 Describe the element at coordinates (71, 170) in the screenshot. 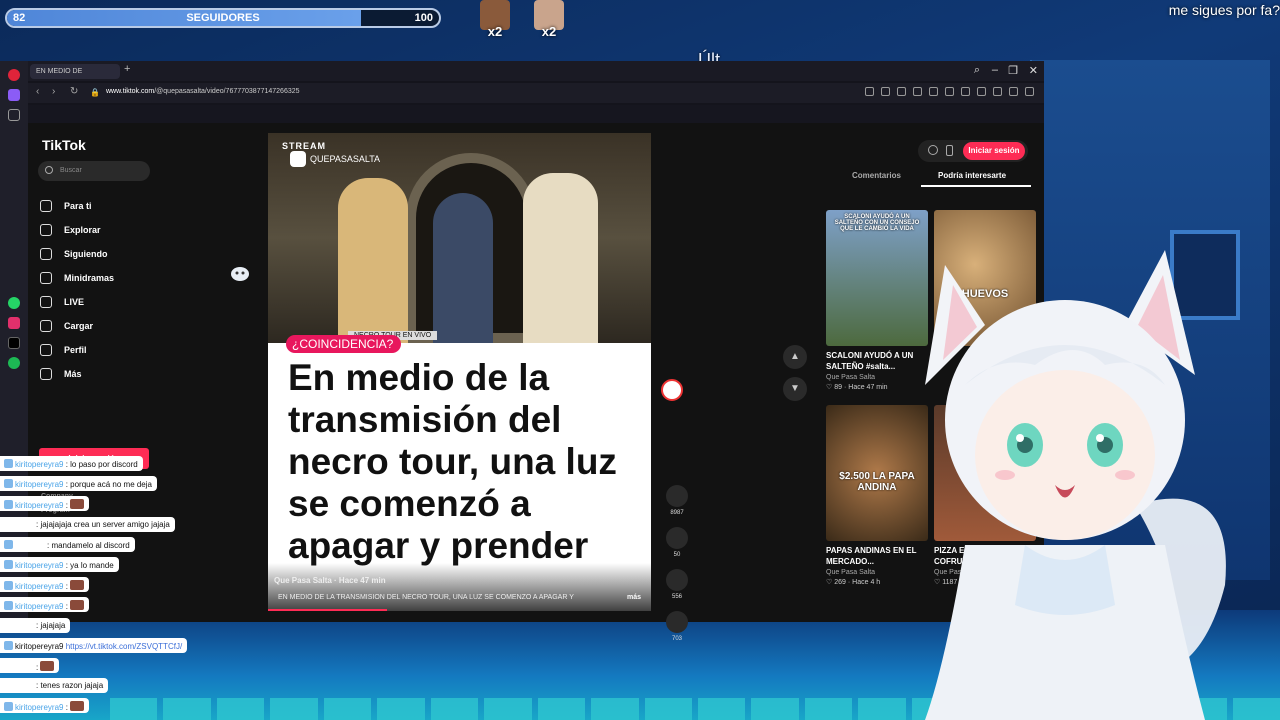

I see `search-placeholder: Buscar` at that location.